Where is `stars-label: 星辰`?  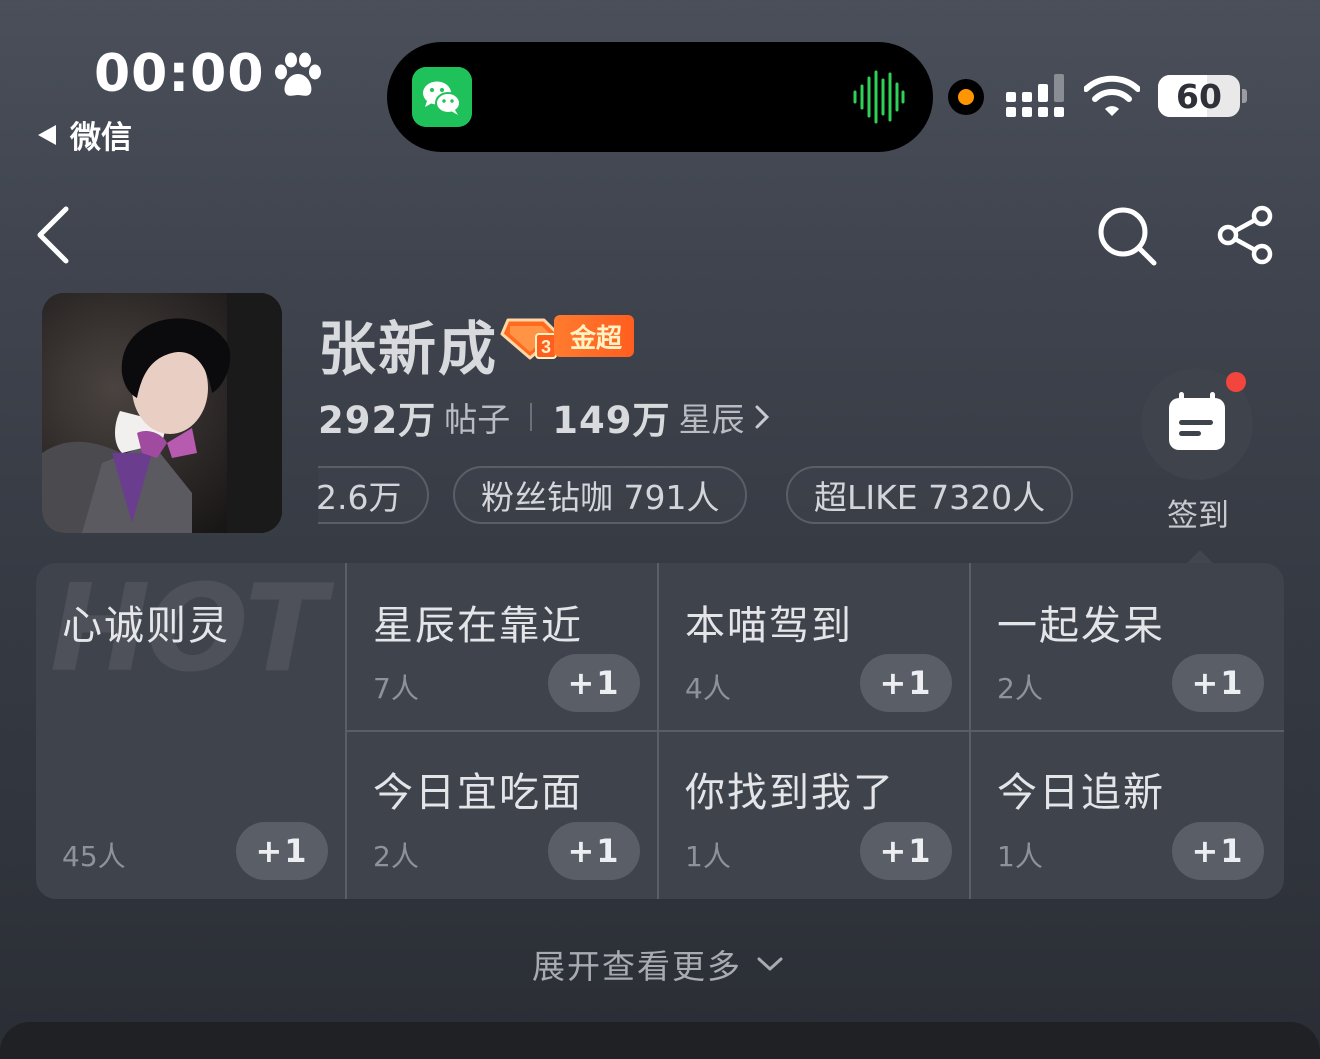 stars-label: 星辰 is located at coordinates (711, 419).